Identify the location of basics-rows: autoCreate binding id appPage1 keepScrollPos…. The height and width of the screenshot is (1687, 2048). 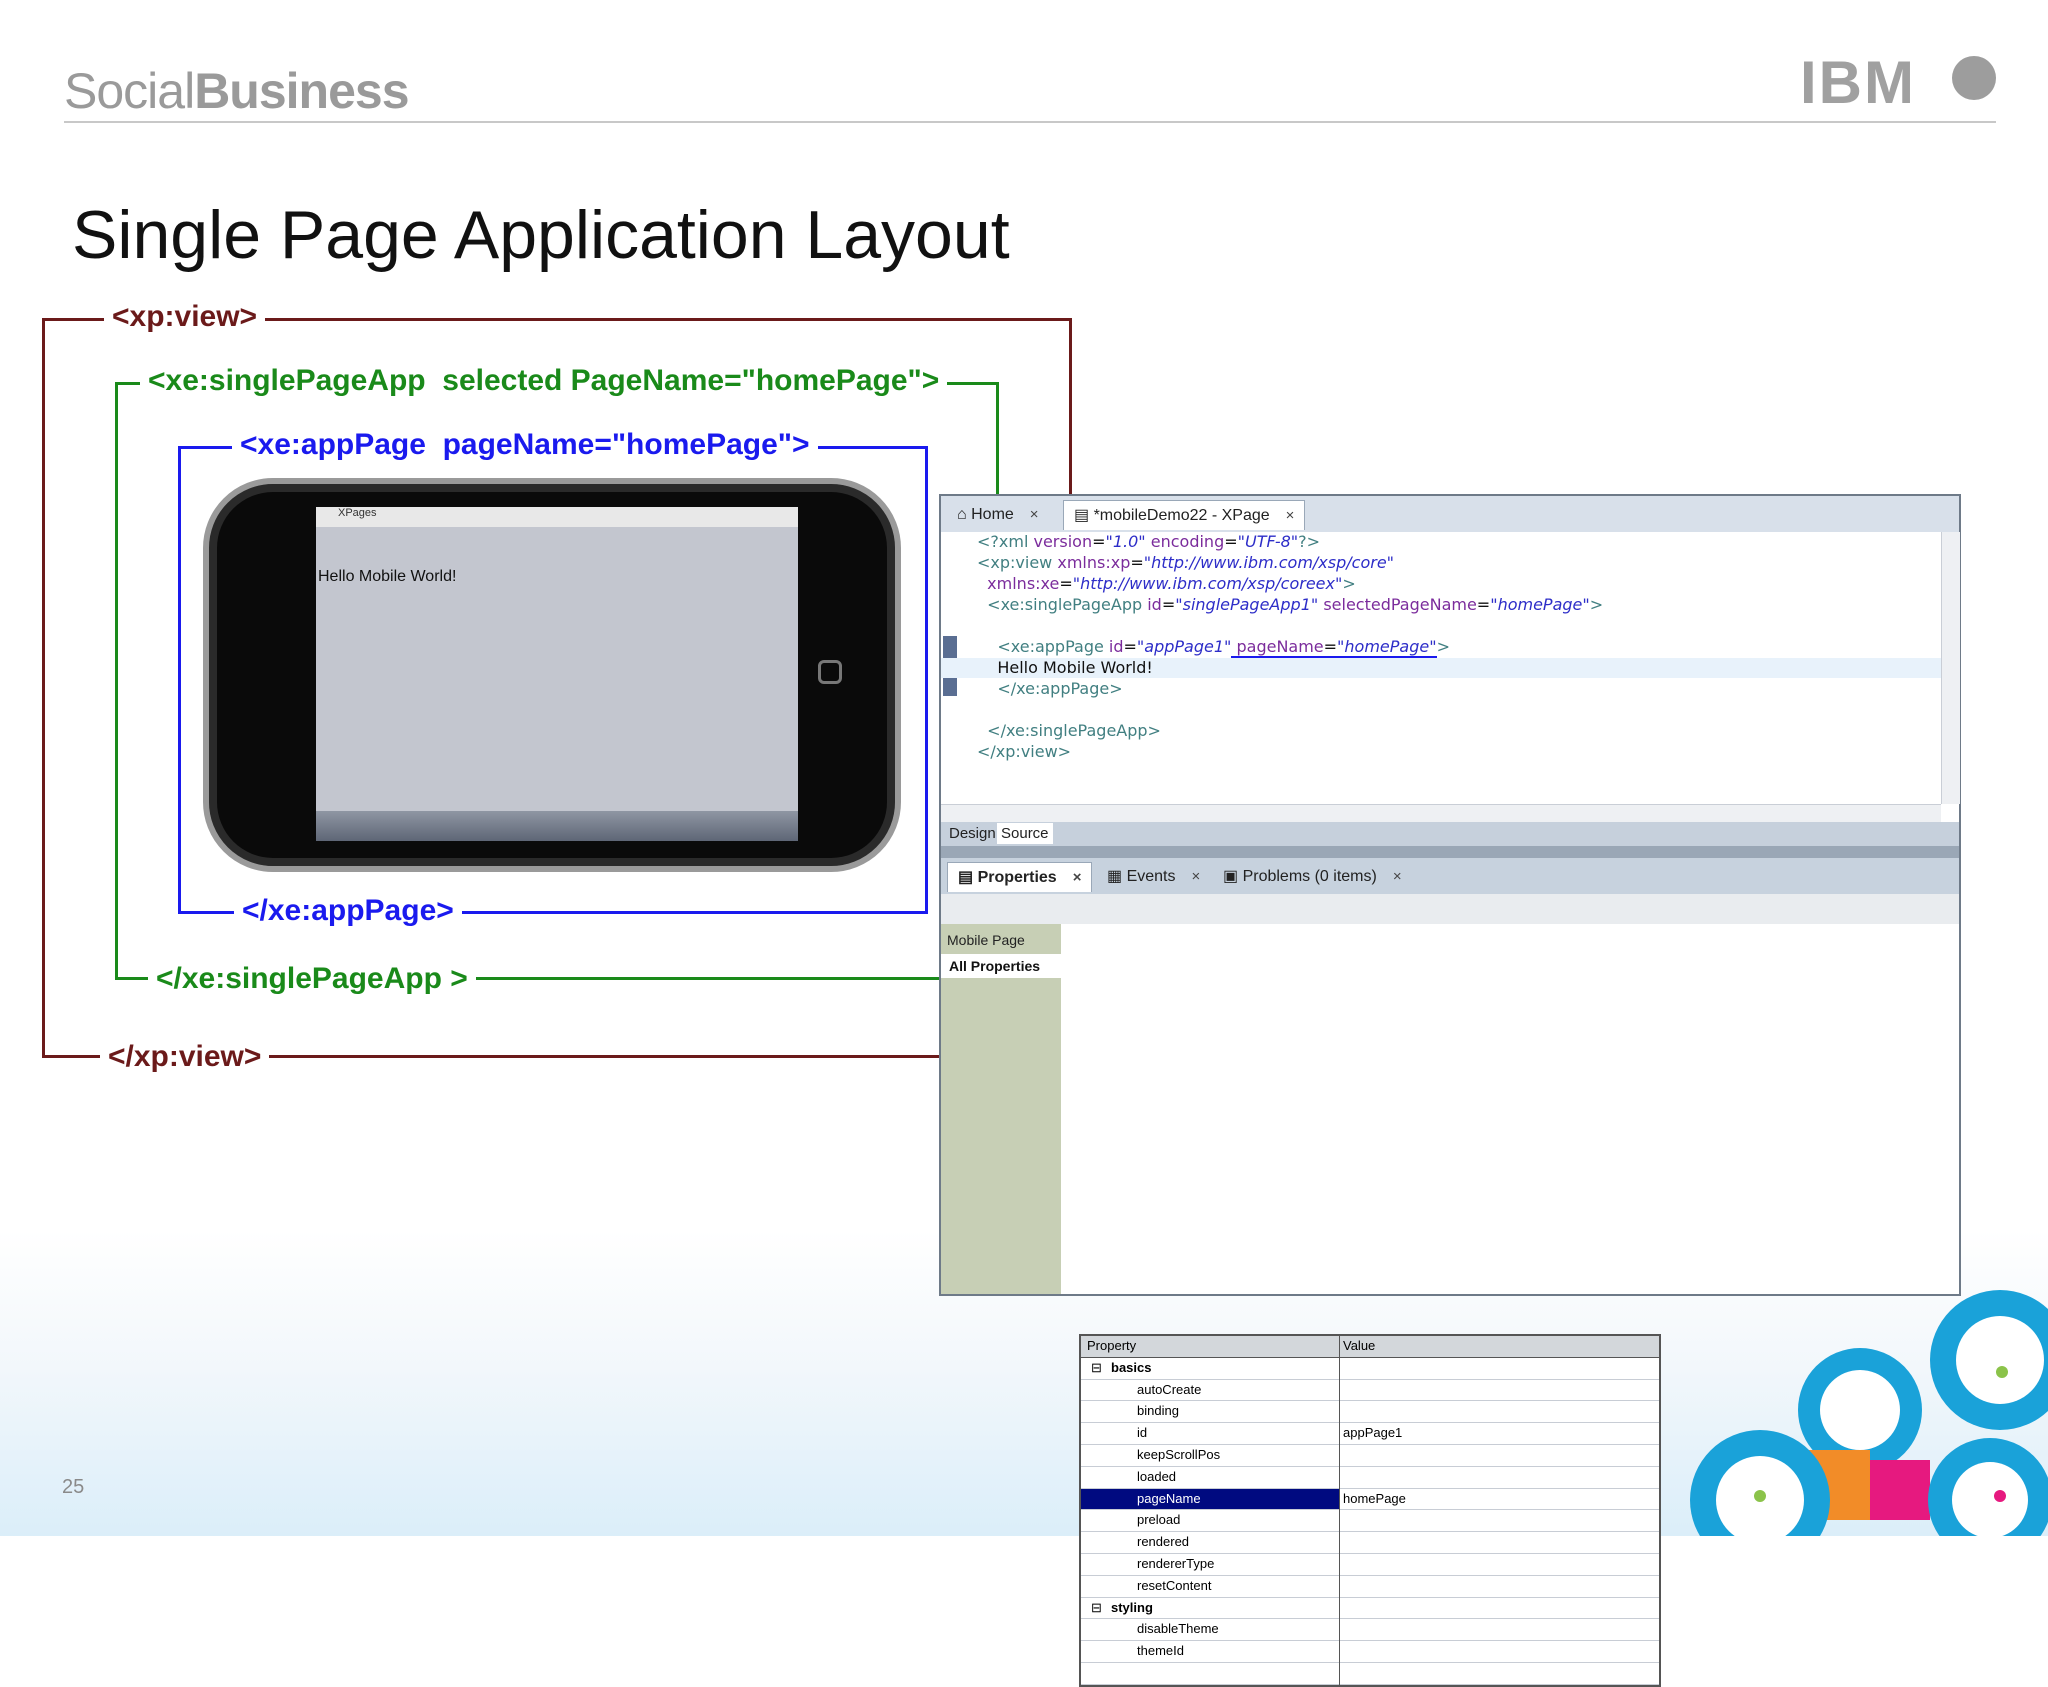
(1370, 1489).